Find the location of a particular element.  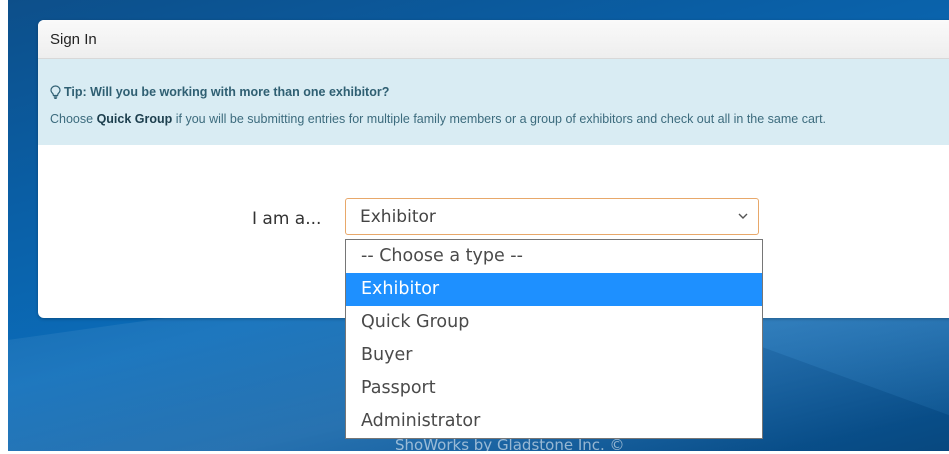

dropdown-option: Passport is located at coordinates (554, 388).